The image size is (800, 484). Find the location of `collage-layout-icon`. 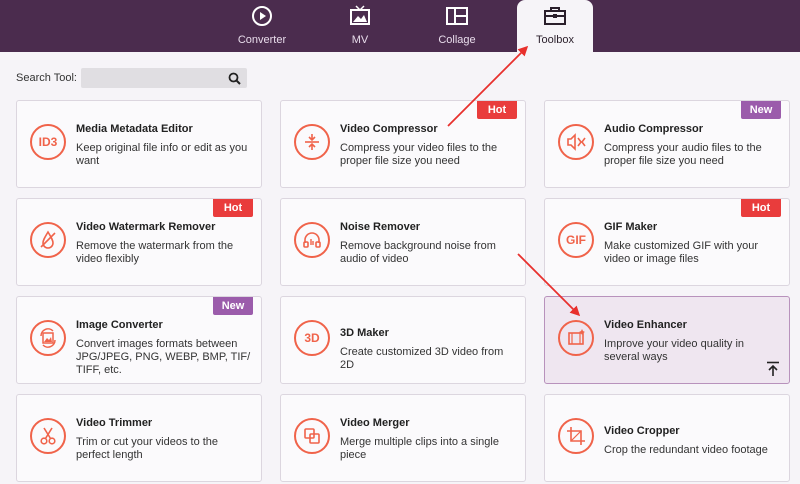

collage-layout-icon is located at coordinates (457, 16).